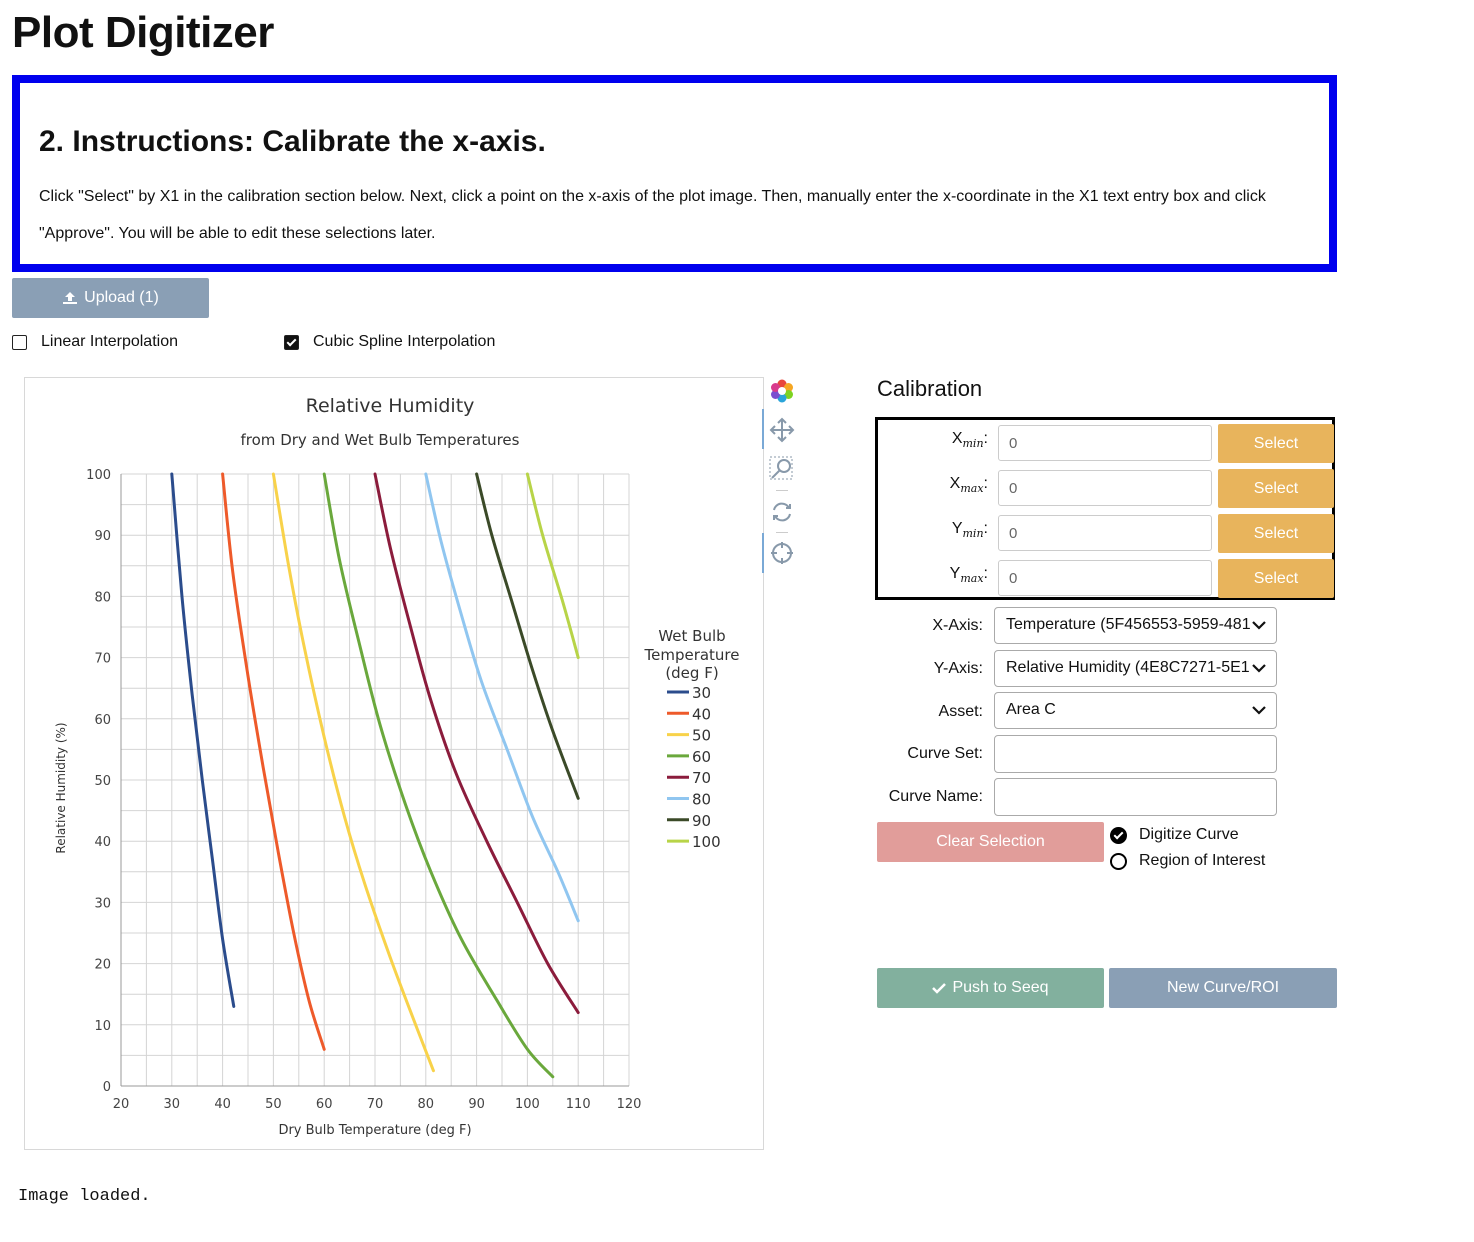  What do you see at coordinates (1118, 861) in the screenshot?
I see `roi-radio-dot` at bounding box center [1118, 861].